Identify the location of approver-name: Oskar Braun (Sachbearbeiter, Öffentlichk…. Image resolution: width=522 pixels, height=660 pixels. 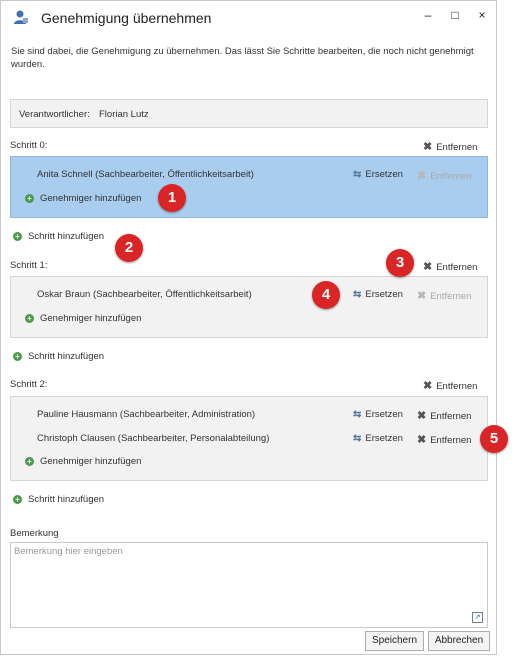
(144, 294).